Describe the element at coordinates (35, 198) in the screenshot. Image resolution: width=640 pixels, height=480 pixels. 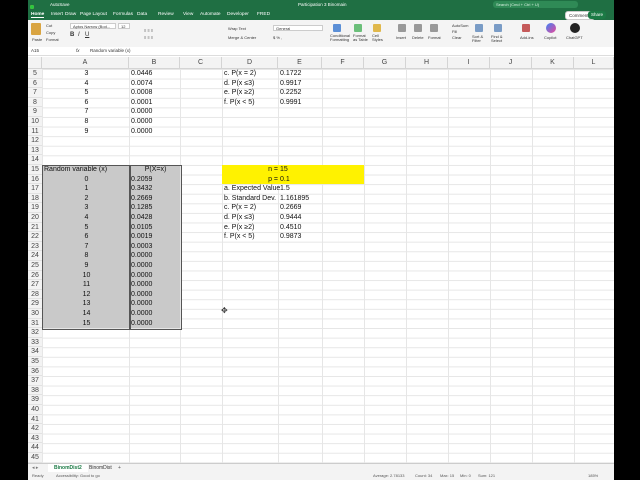
I see `row-header-18: 18` at that location.